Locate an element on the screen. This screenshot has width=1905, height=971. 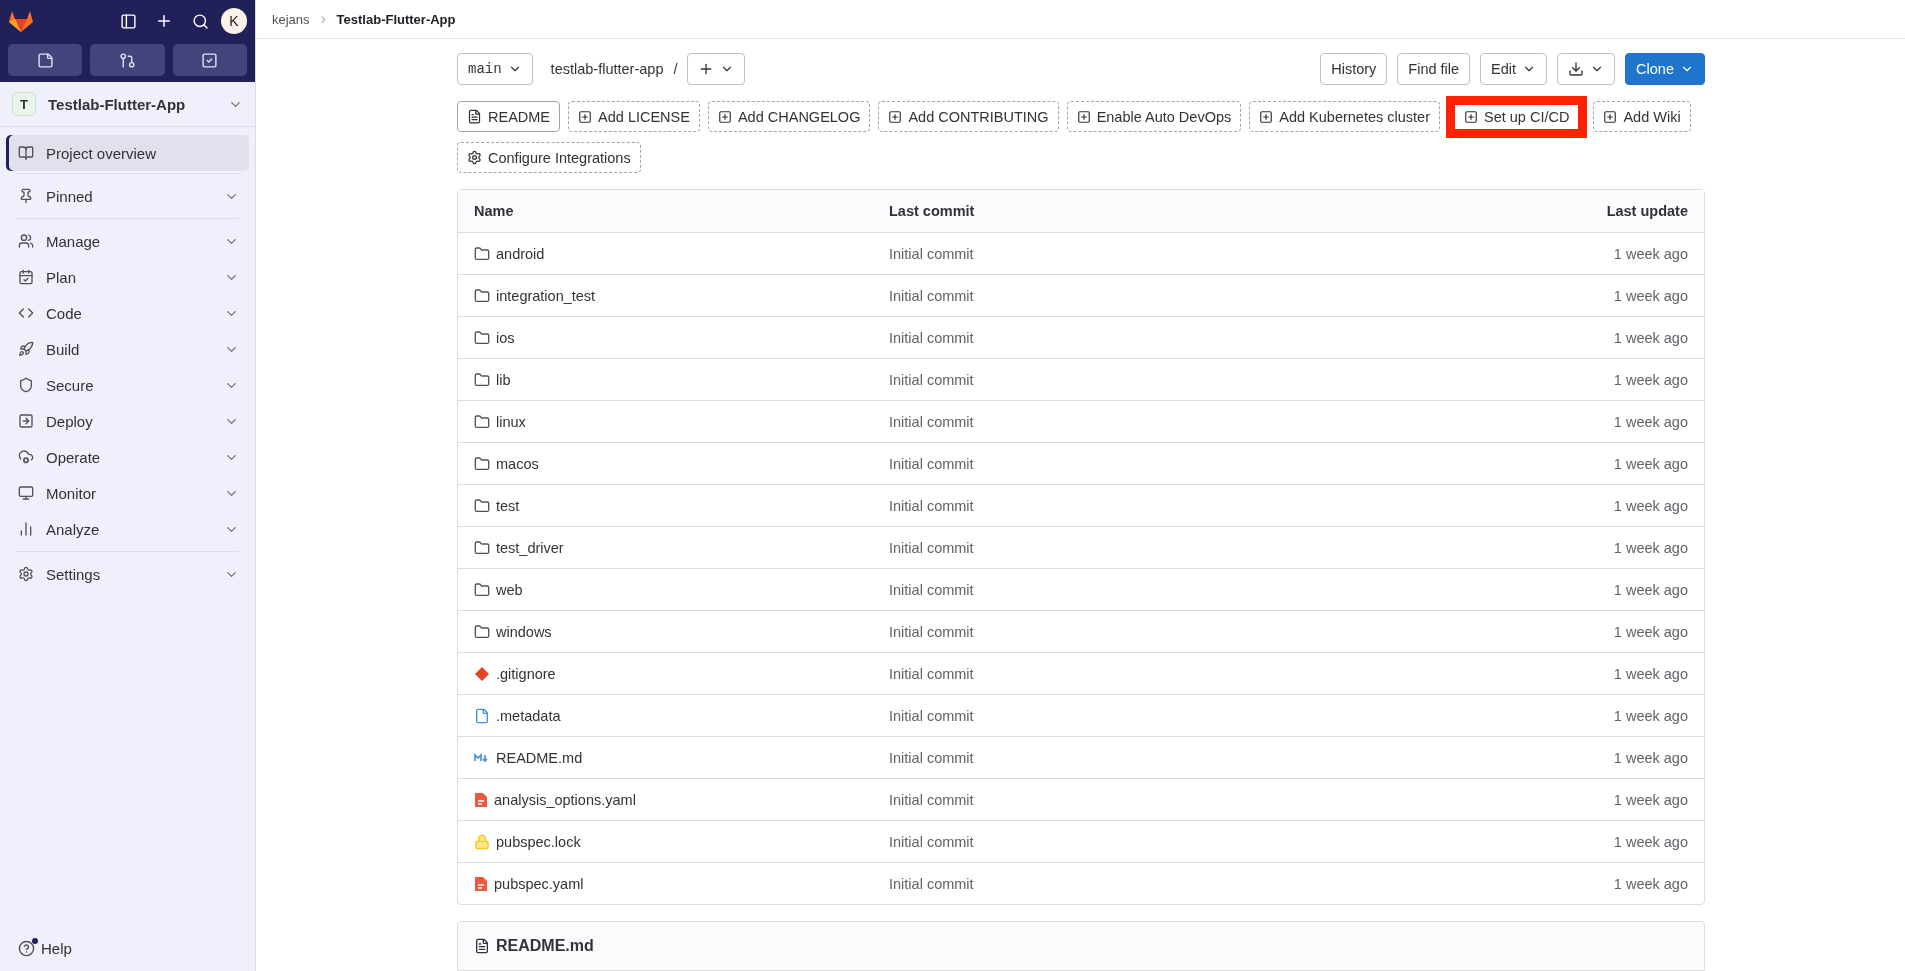
dropdown-button: Edit is located at coordinates (1514, 69).